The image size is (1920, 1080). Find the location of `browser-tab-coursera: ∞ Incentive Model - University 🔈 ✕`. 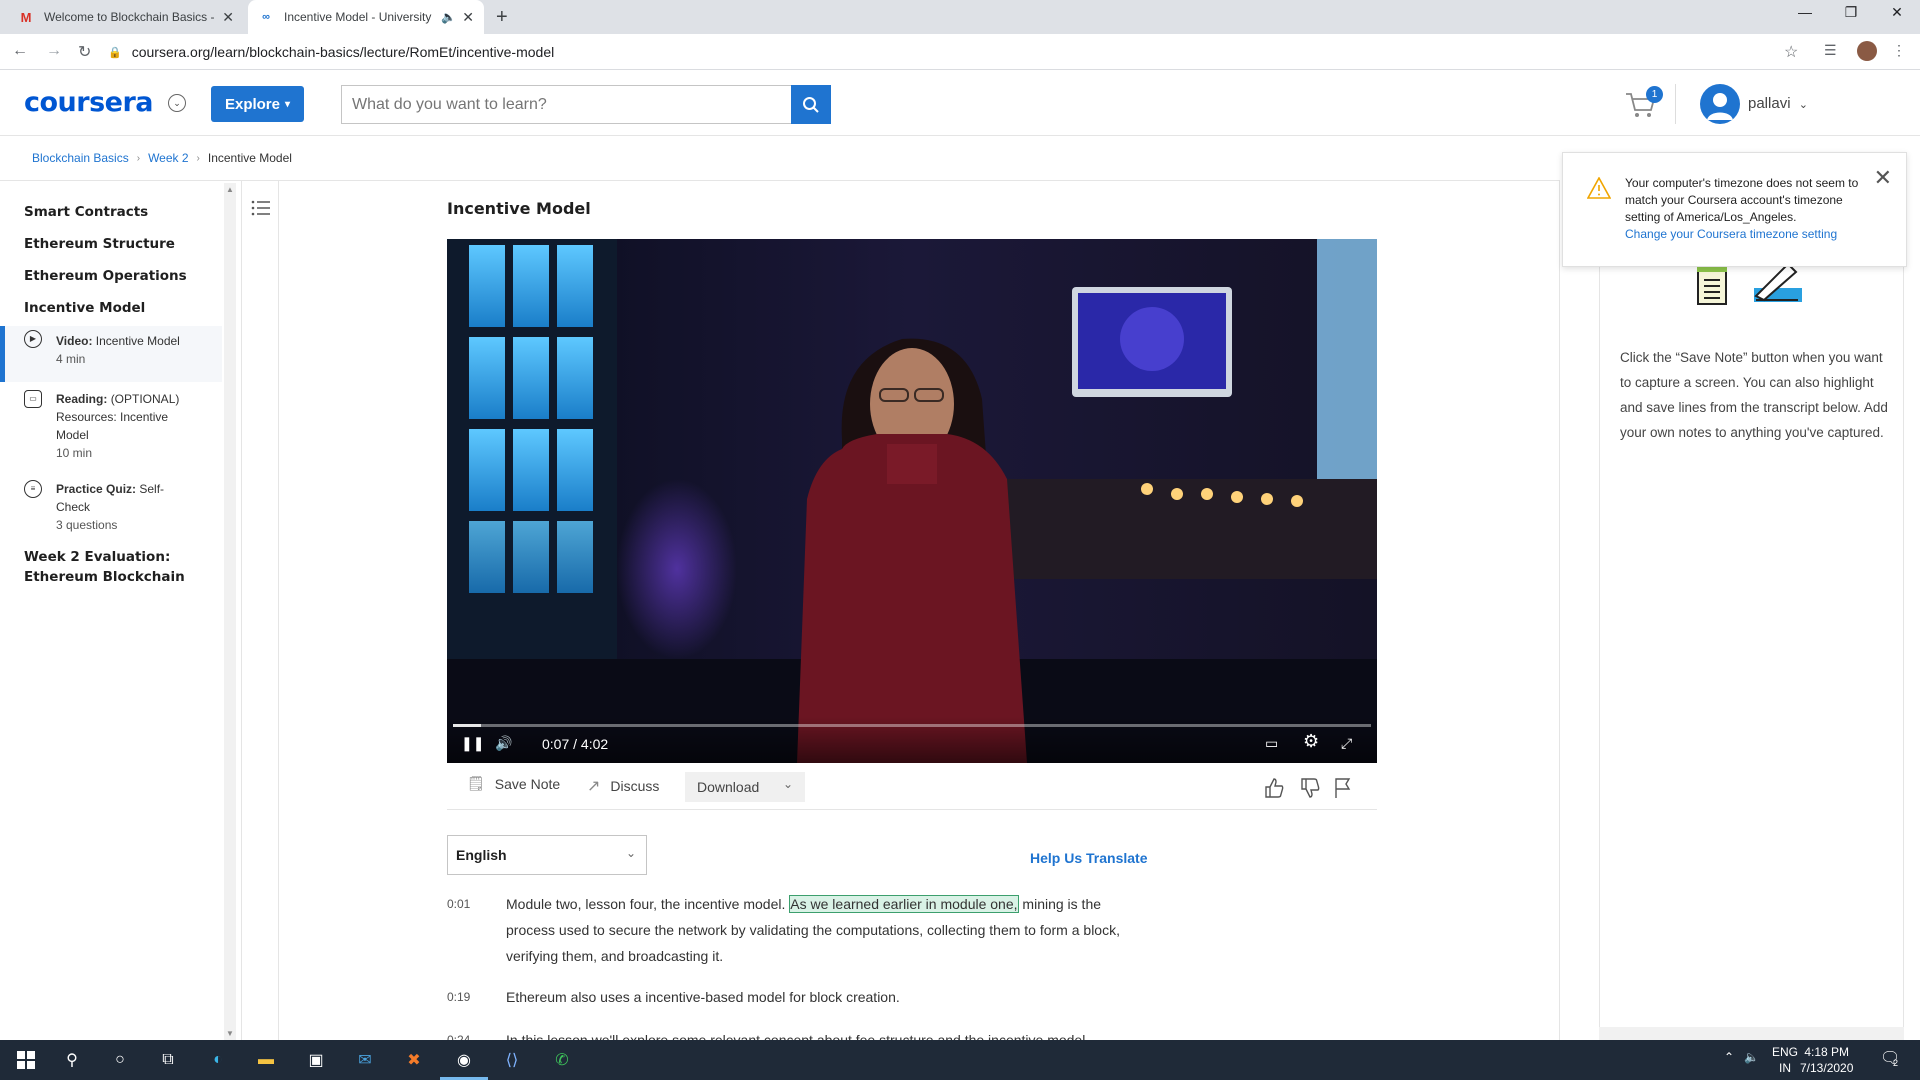

browser-tab-coursera: ∞ Incentive Model - University 🔈 ✕ is located at coordinates (366, 17).